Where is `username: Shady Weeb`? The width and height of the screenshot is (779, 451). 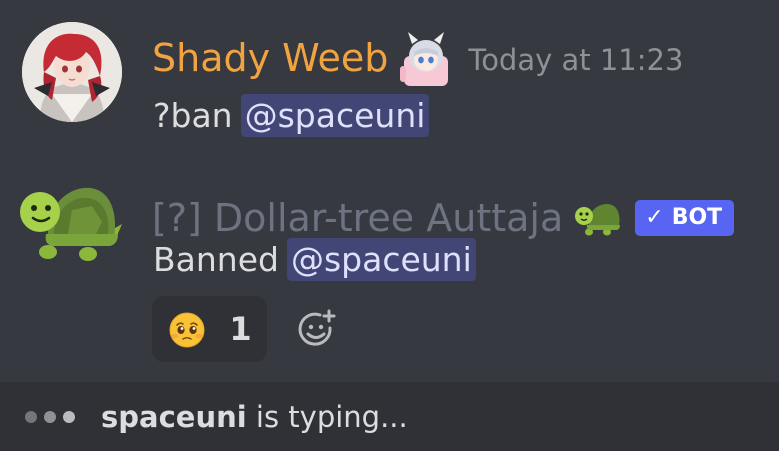
username: Shady Weeb is located at coordinates (270, 58).